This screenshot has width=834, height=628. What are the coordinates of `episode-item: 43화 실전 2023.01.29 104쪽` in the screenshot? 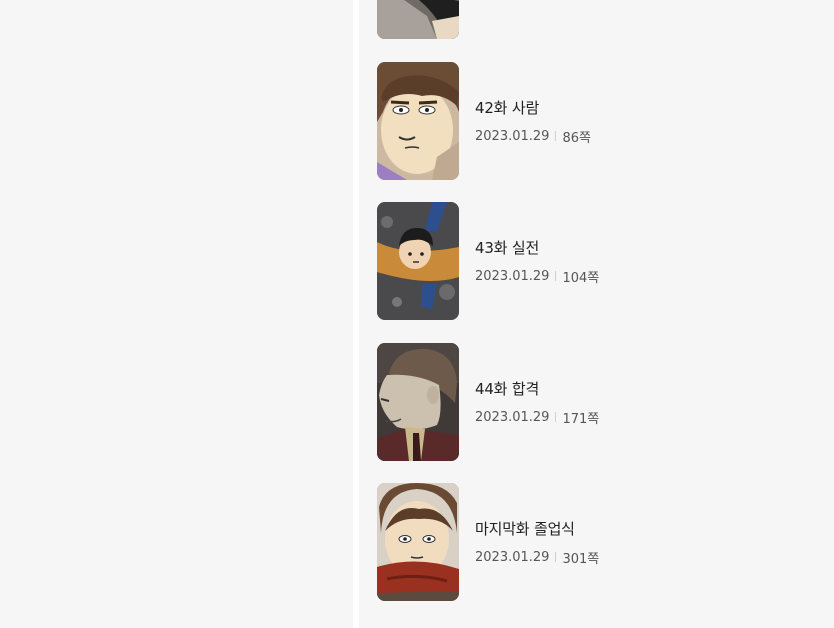 It's located at (597, 261).